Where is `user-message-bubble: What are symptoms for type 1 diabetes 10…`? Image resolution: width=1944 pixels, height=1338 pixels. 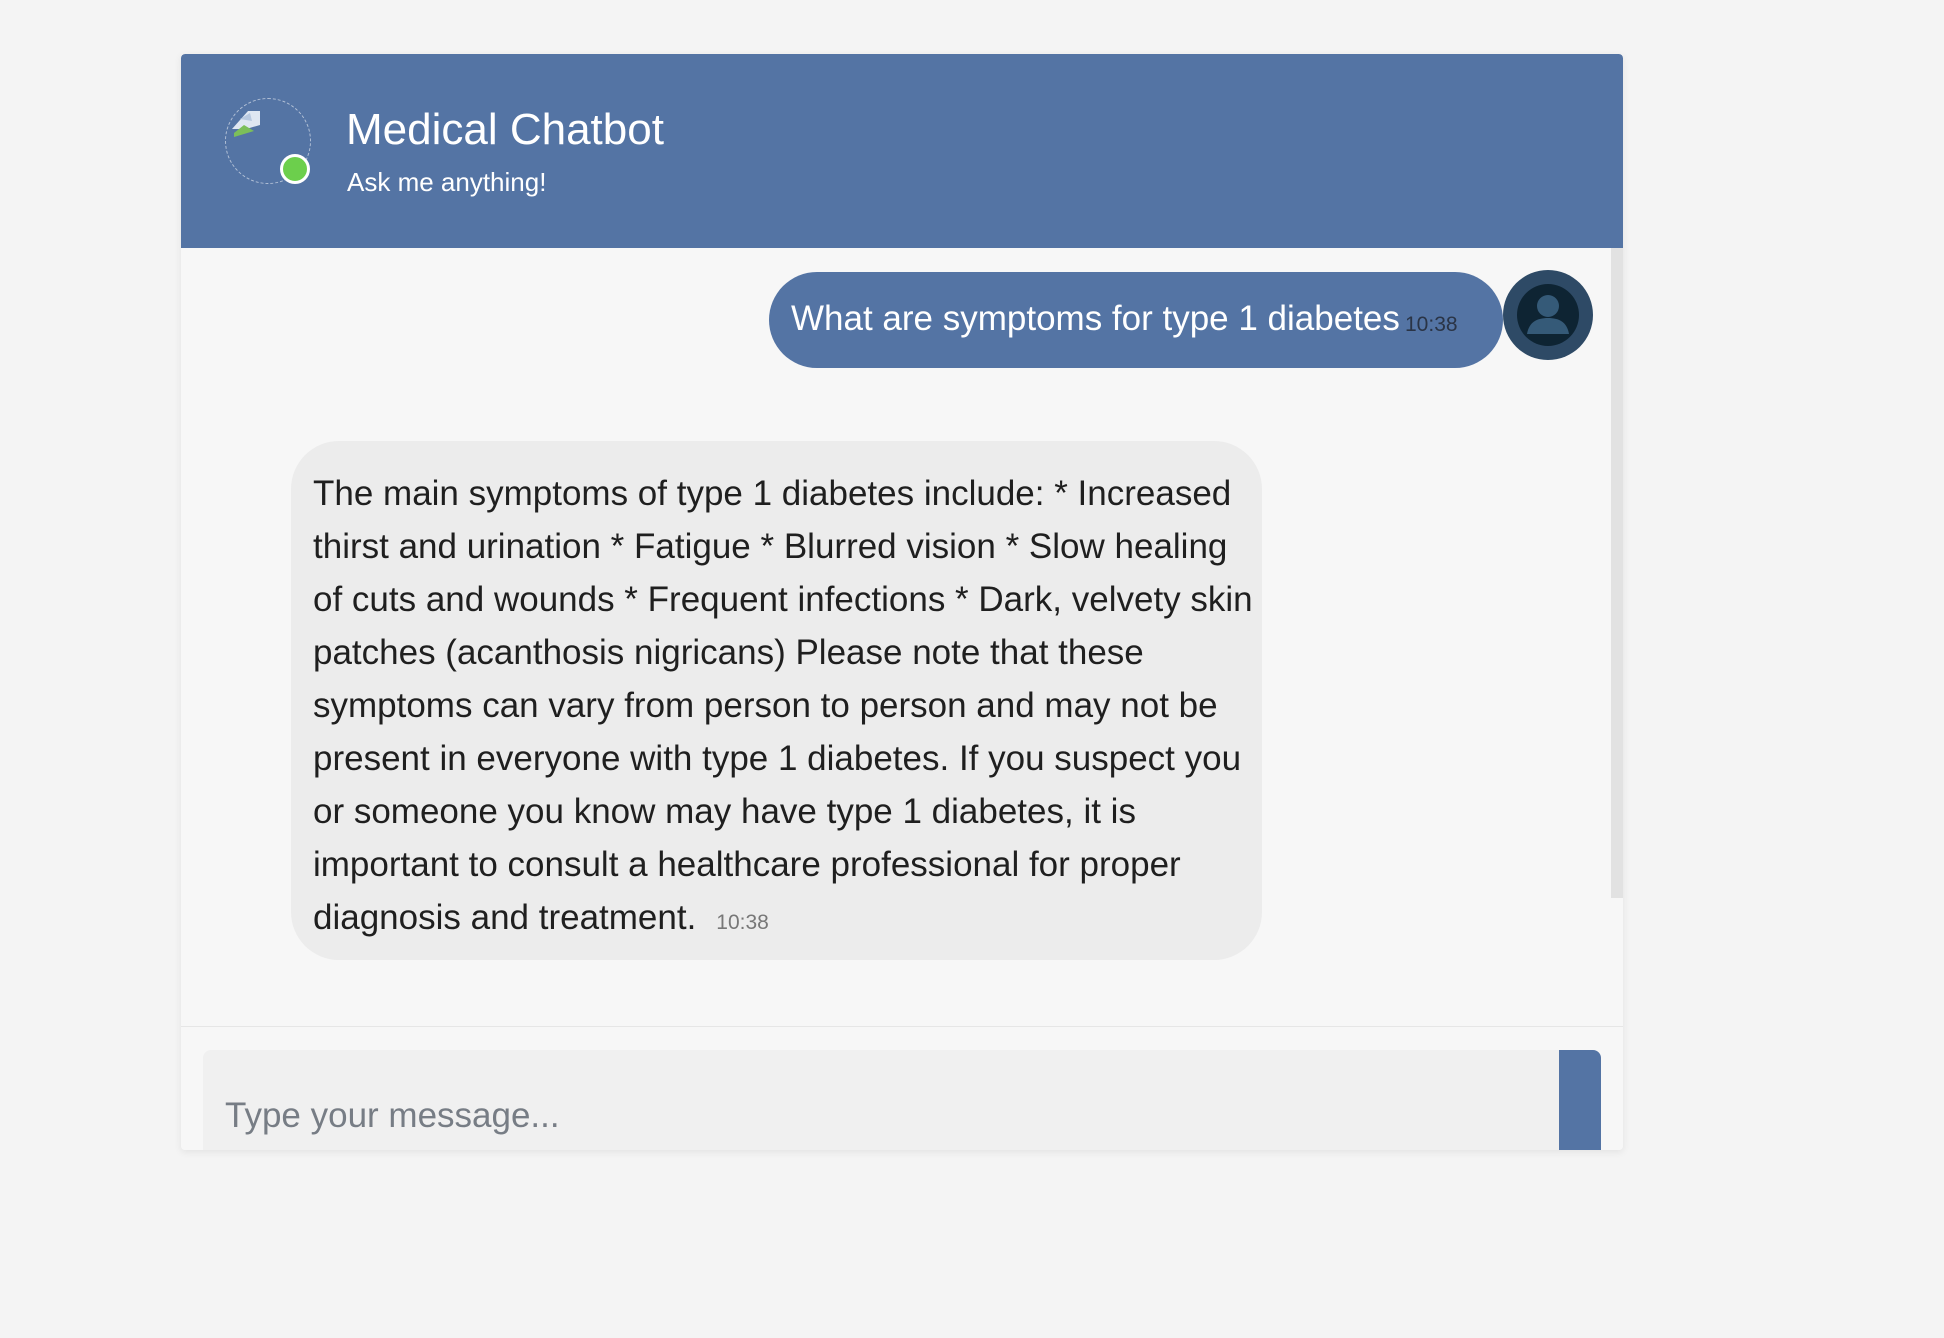 user-message-bubble: What are symptoms for type 1 diabetes 10… is located at coordinates (1136, 320).